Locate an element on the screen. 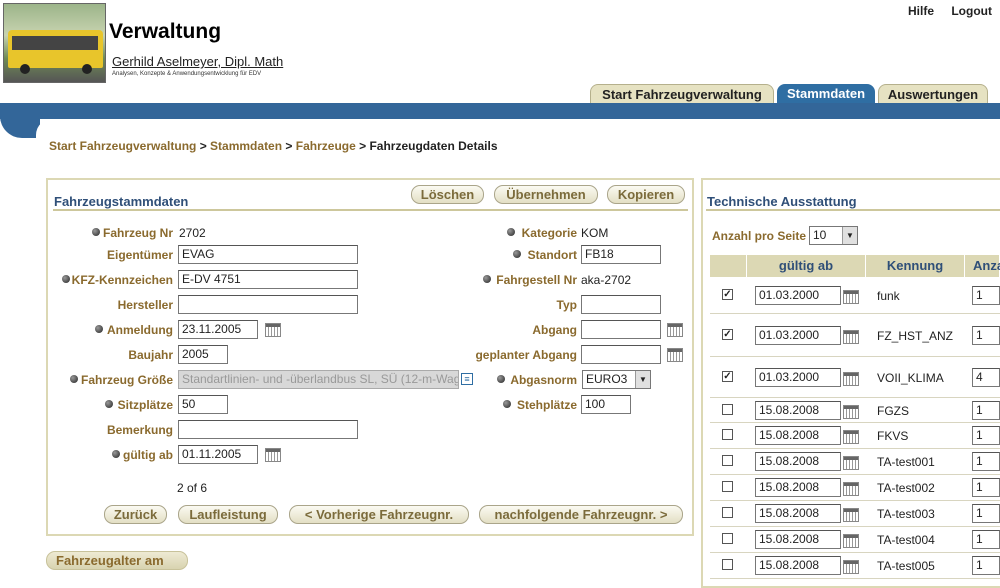 The height and width of the screenshot is (588, 1000). stehplaetze-input: 100 is located at coordinates (606, 404).